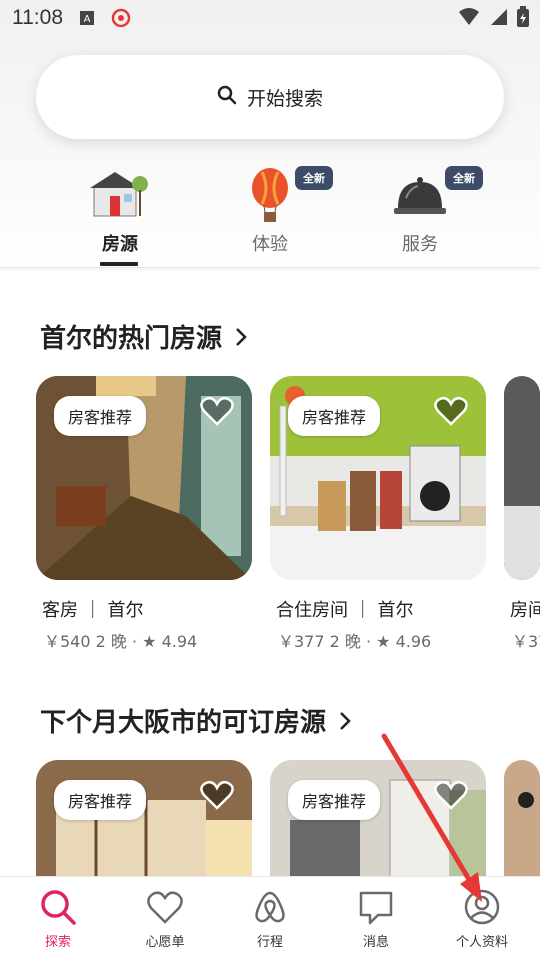 Image resolution: width=540 pixels, height=960 pixels. I want to click on listing-meta: ￥37, so click(526, 641).